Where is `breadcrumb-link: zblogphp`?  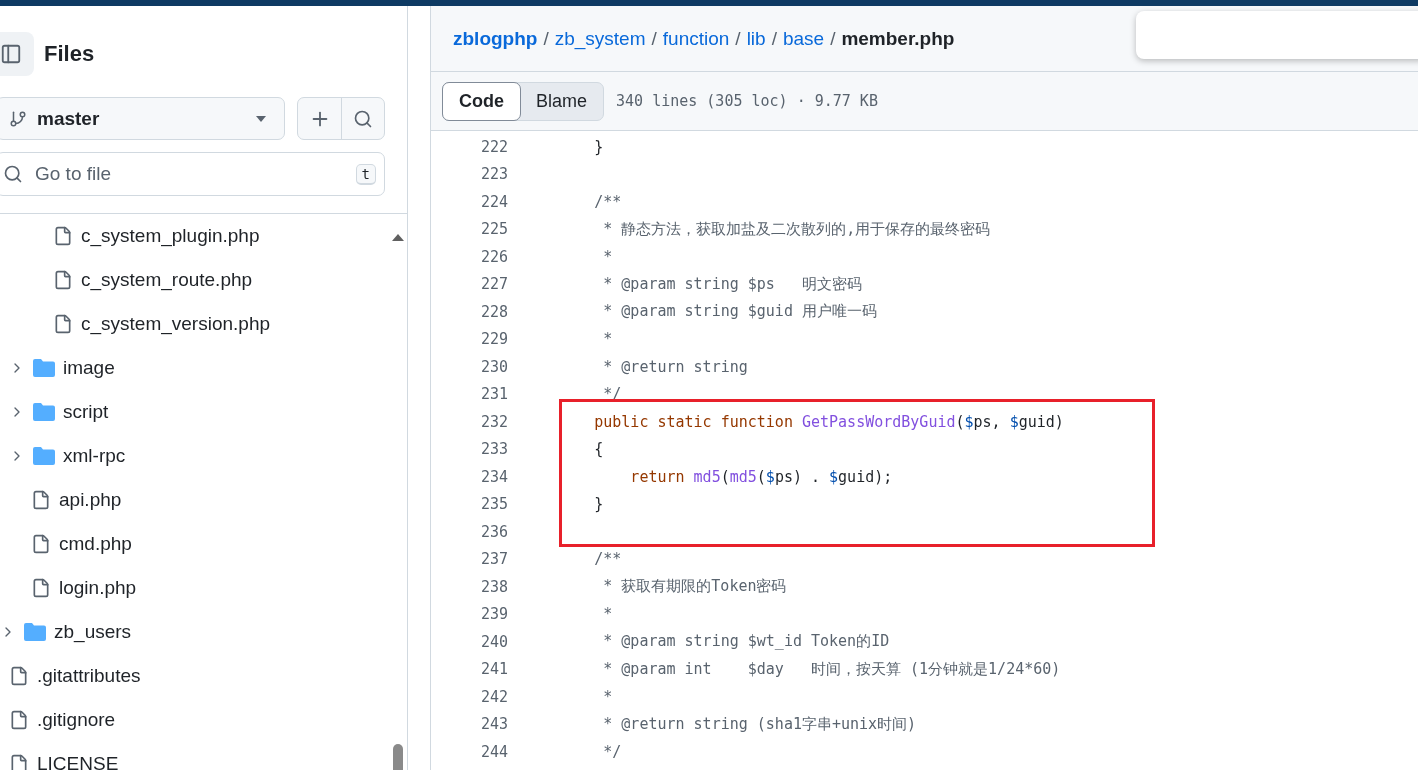
breadcrumb-link: zblogphp is located at coordinates (495, 38).